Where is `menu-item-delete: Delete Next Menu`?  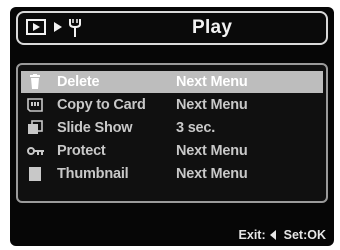
menu-item-delete: Delete Next Menu is located at coordinates (172, 82).